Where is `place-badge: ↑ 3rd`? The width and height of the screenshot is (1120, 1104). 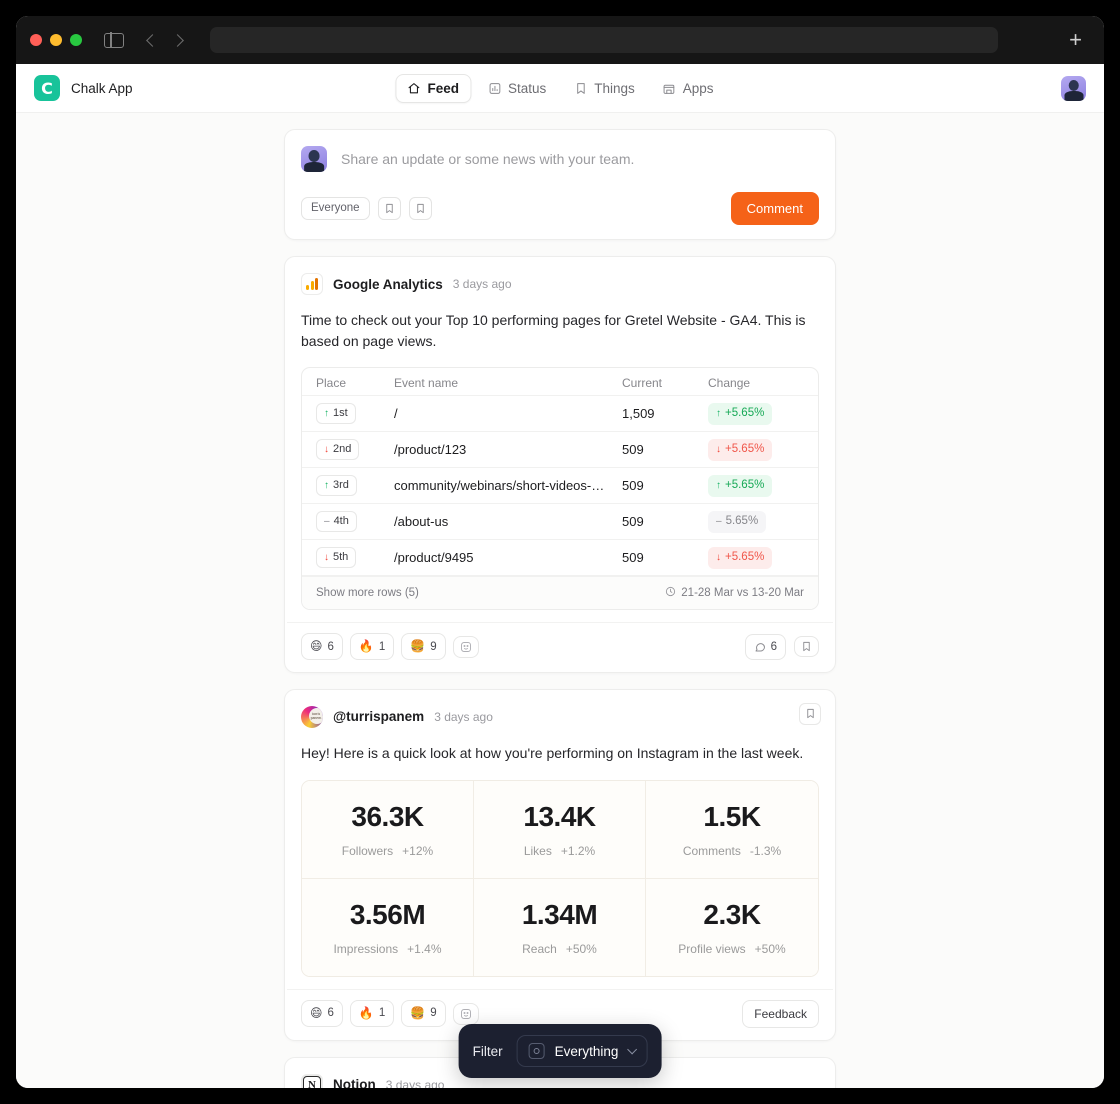
place-badge: ↑ 3rd is located at coordinates (336, 486).